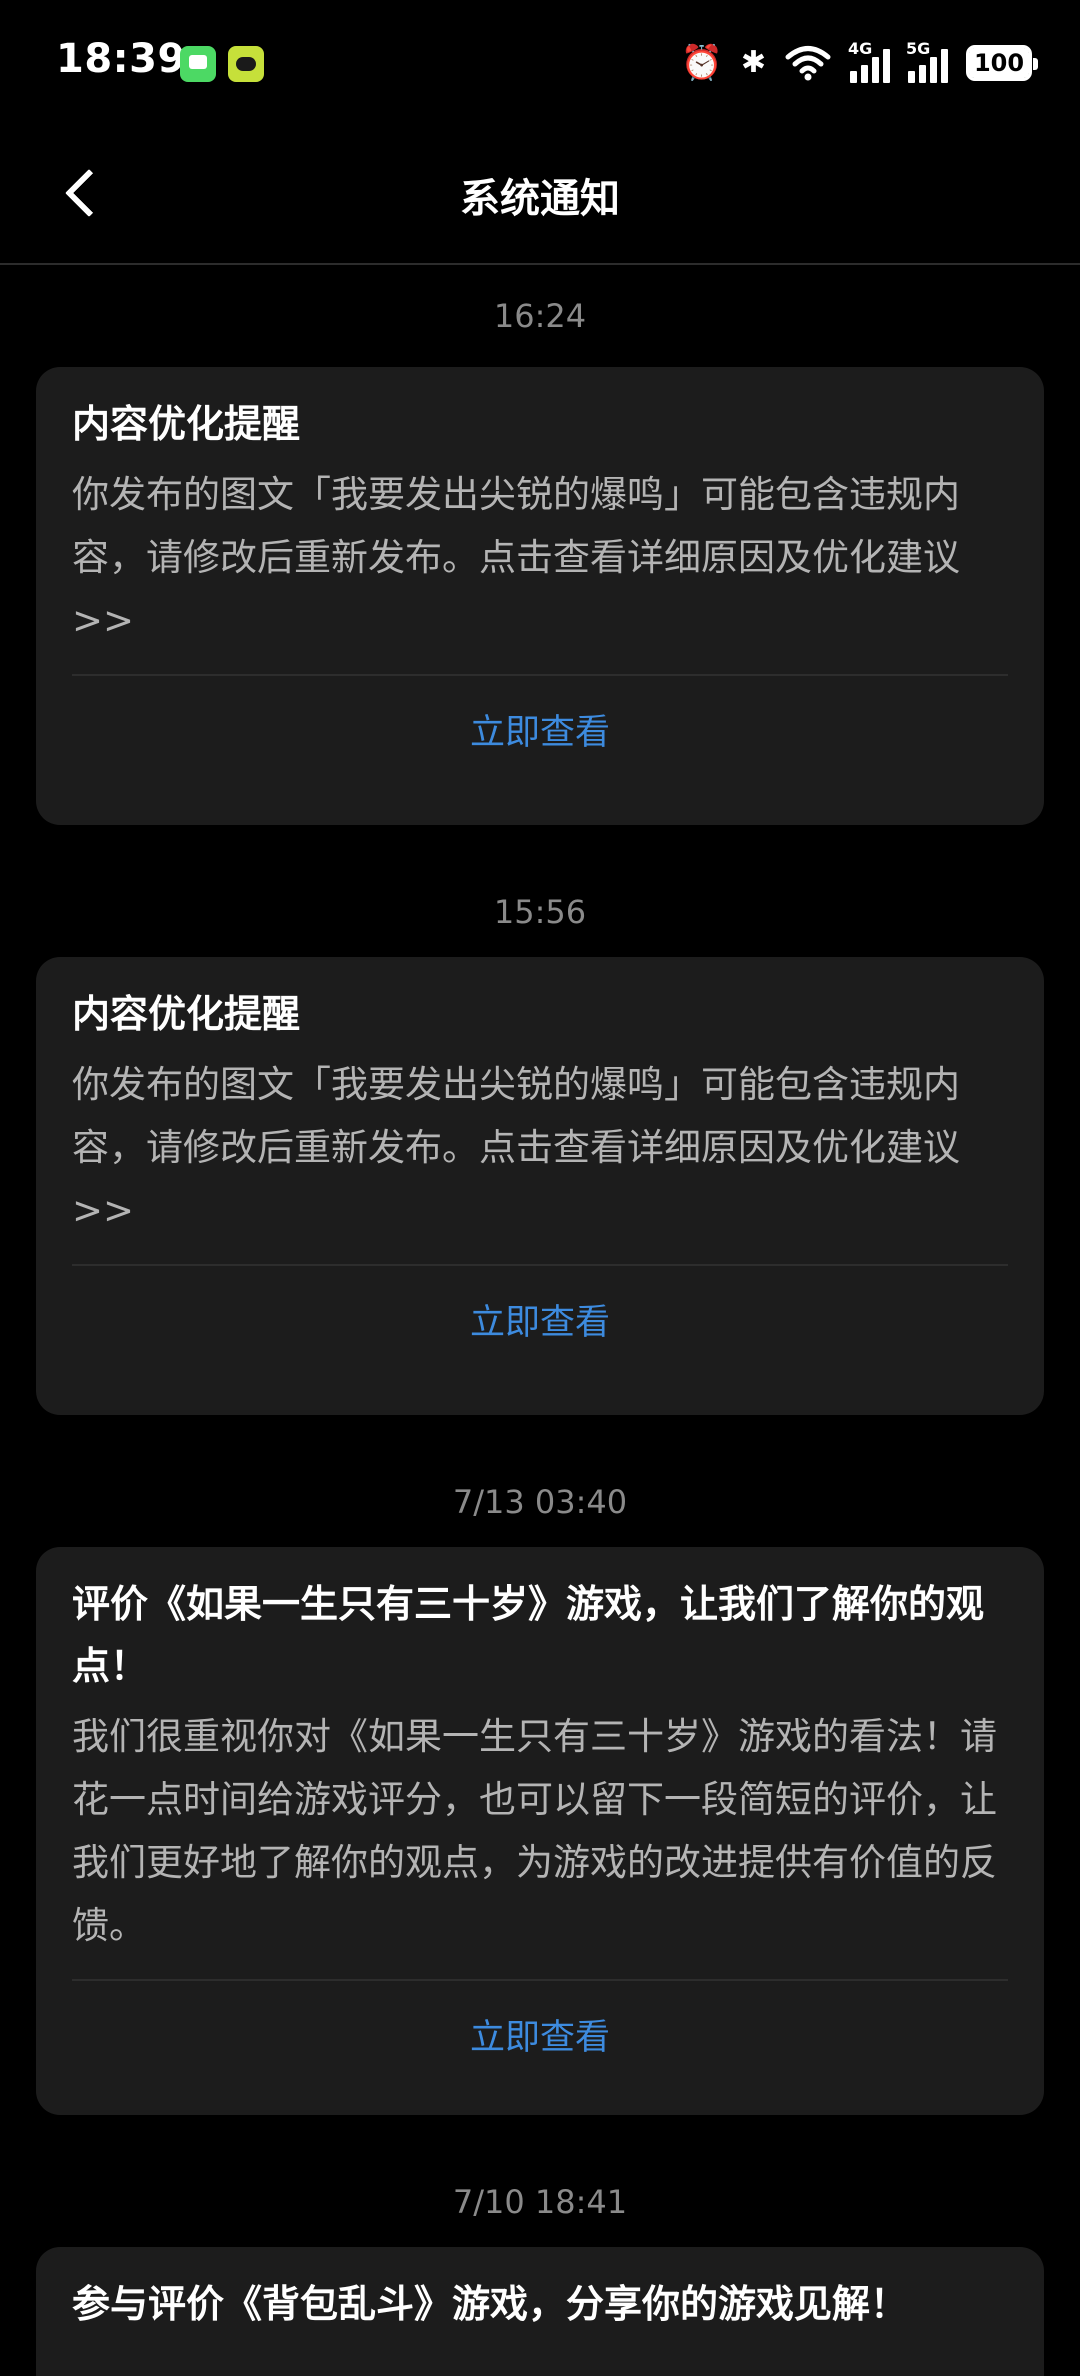 This screenshot has height=2376, width=1080. Describe the element at coordinates (927, 61) in the screenshot. I see `signal-5g-icon: 5G` at that location.